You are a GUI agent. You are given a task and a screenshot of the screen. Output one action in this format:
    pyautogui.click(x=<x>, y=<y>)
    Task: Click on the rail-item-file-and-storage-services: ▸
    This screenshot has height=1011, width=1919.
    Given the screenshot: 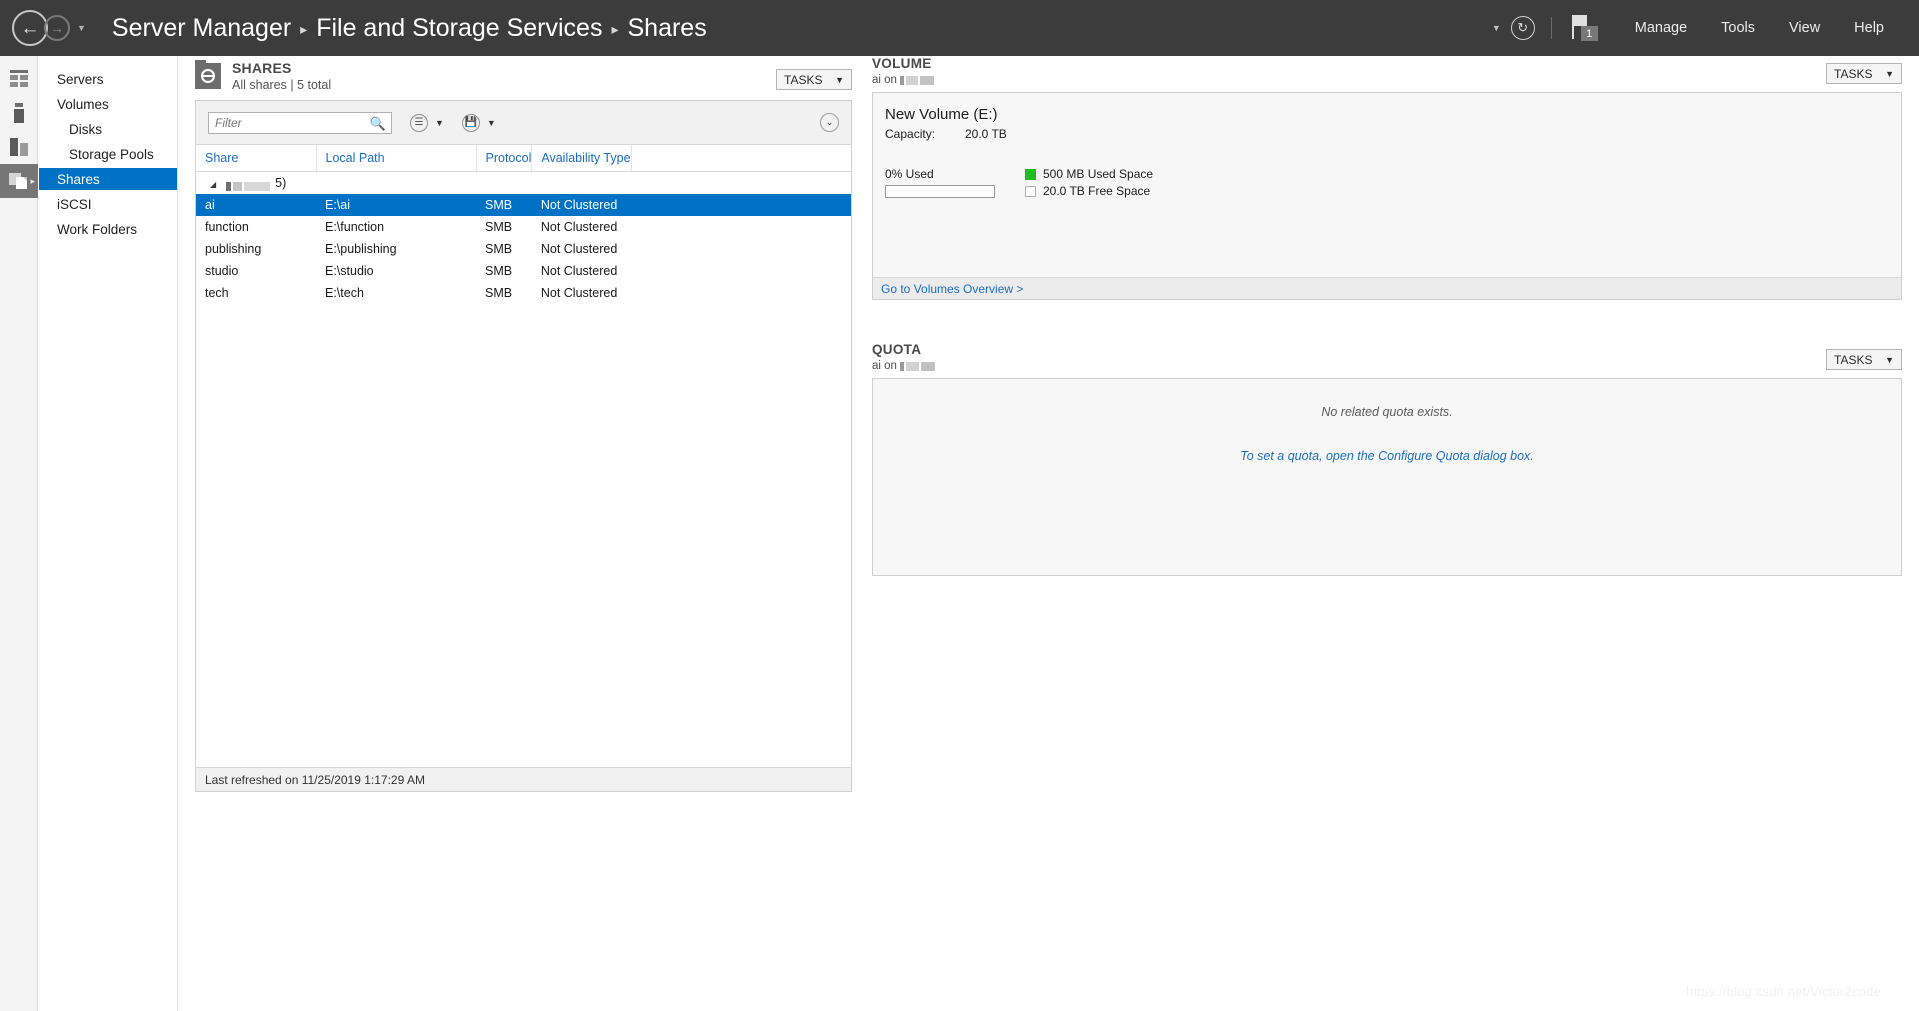 What is the action you would take?
    pyautogui.click(x=19, y=181)
    